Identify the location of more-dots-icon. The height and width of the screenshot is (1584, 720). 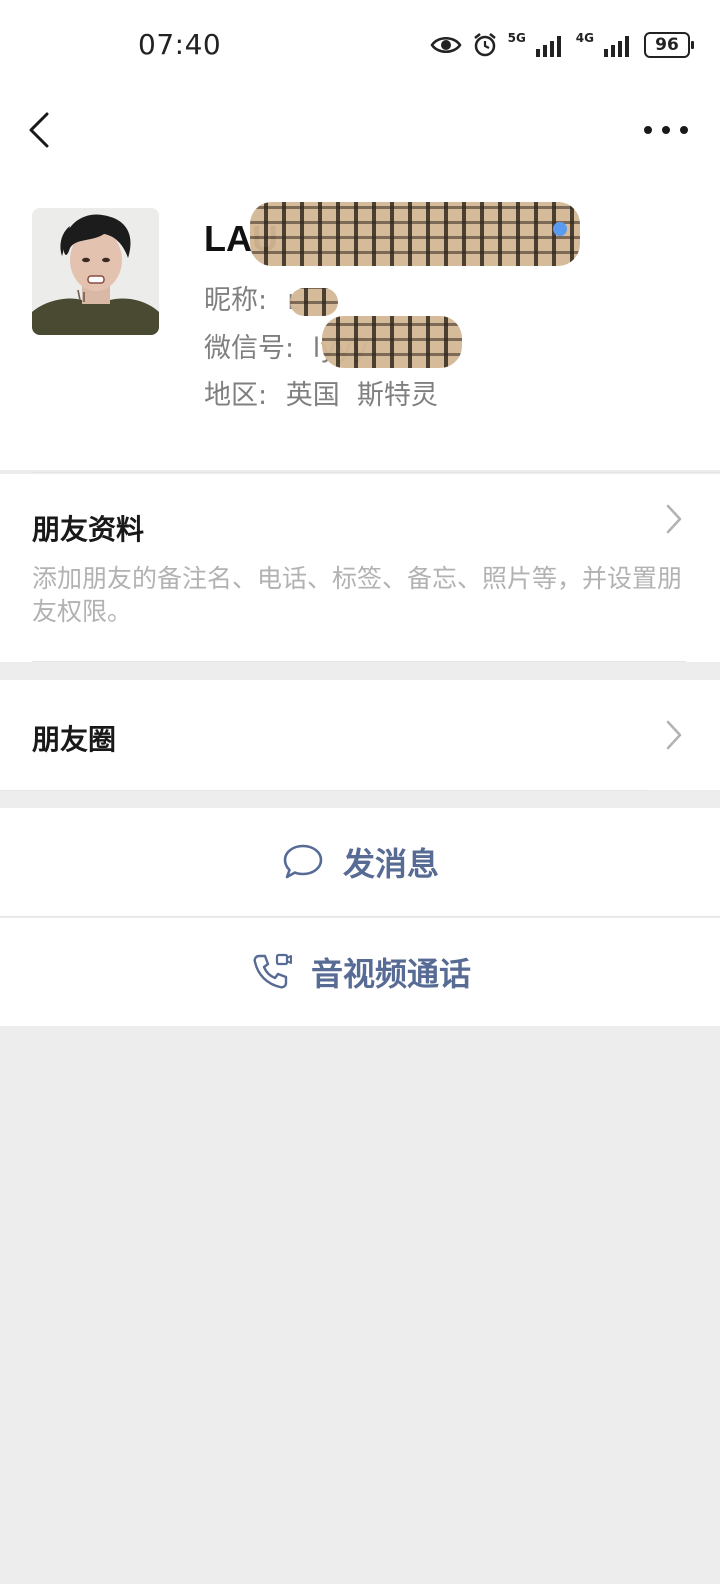
(666, 130).